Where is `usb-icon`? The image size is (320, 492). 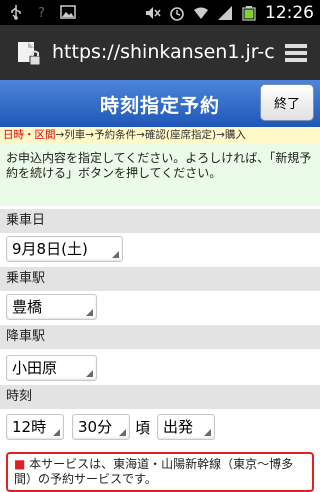
usb-icon is located at coordinates (16, 12).